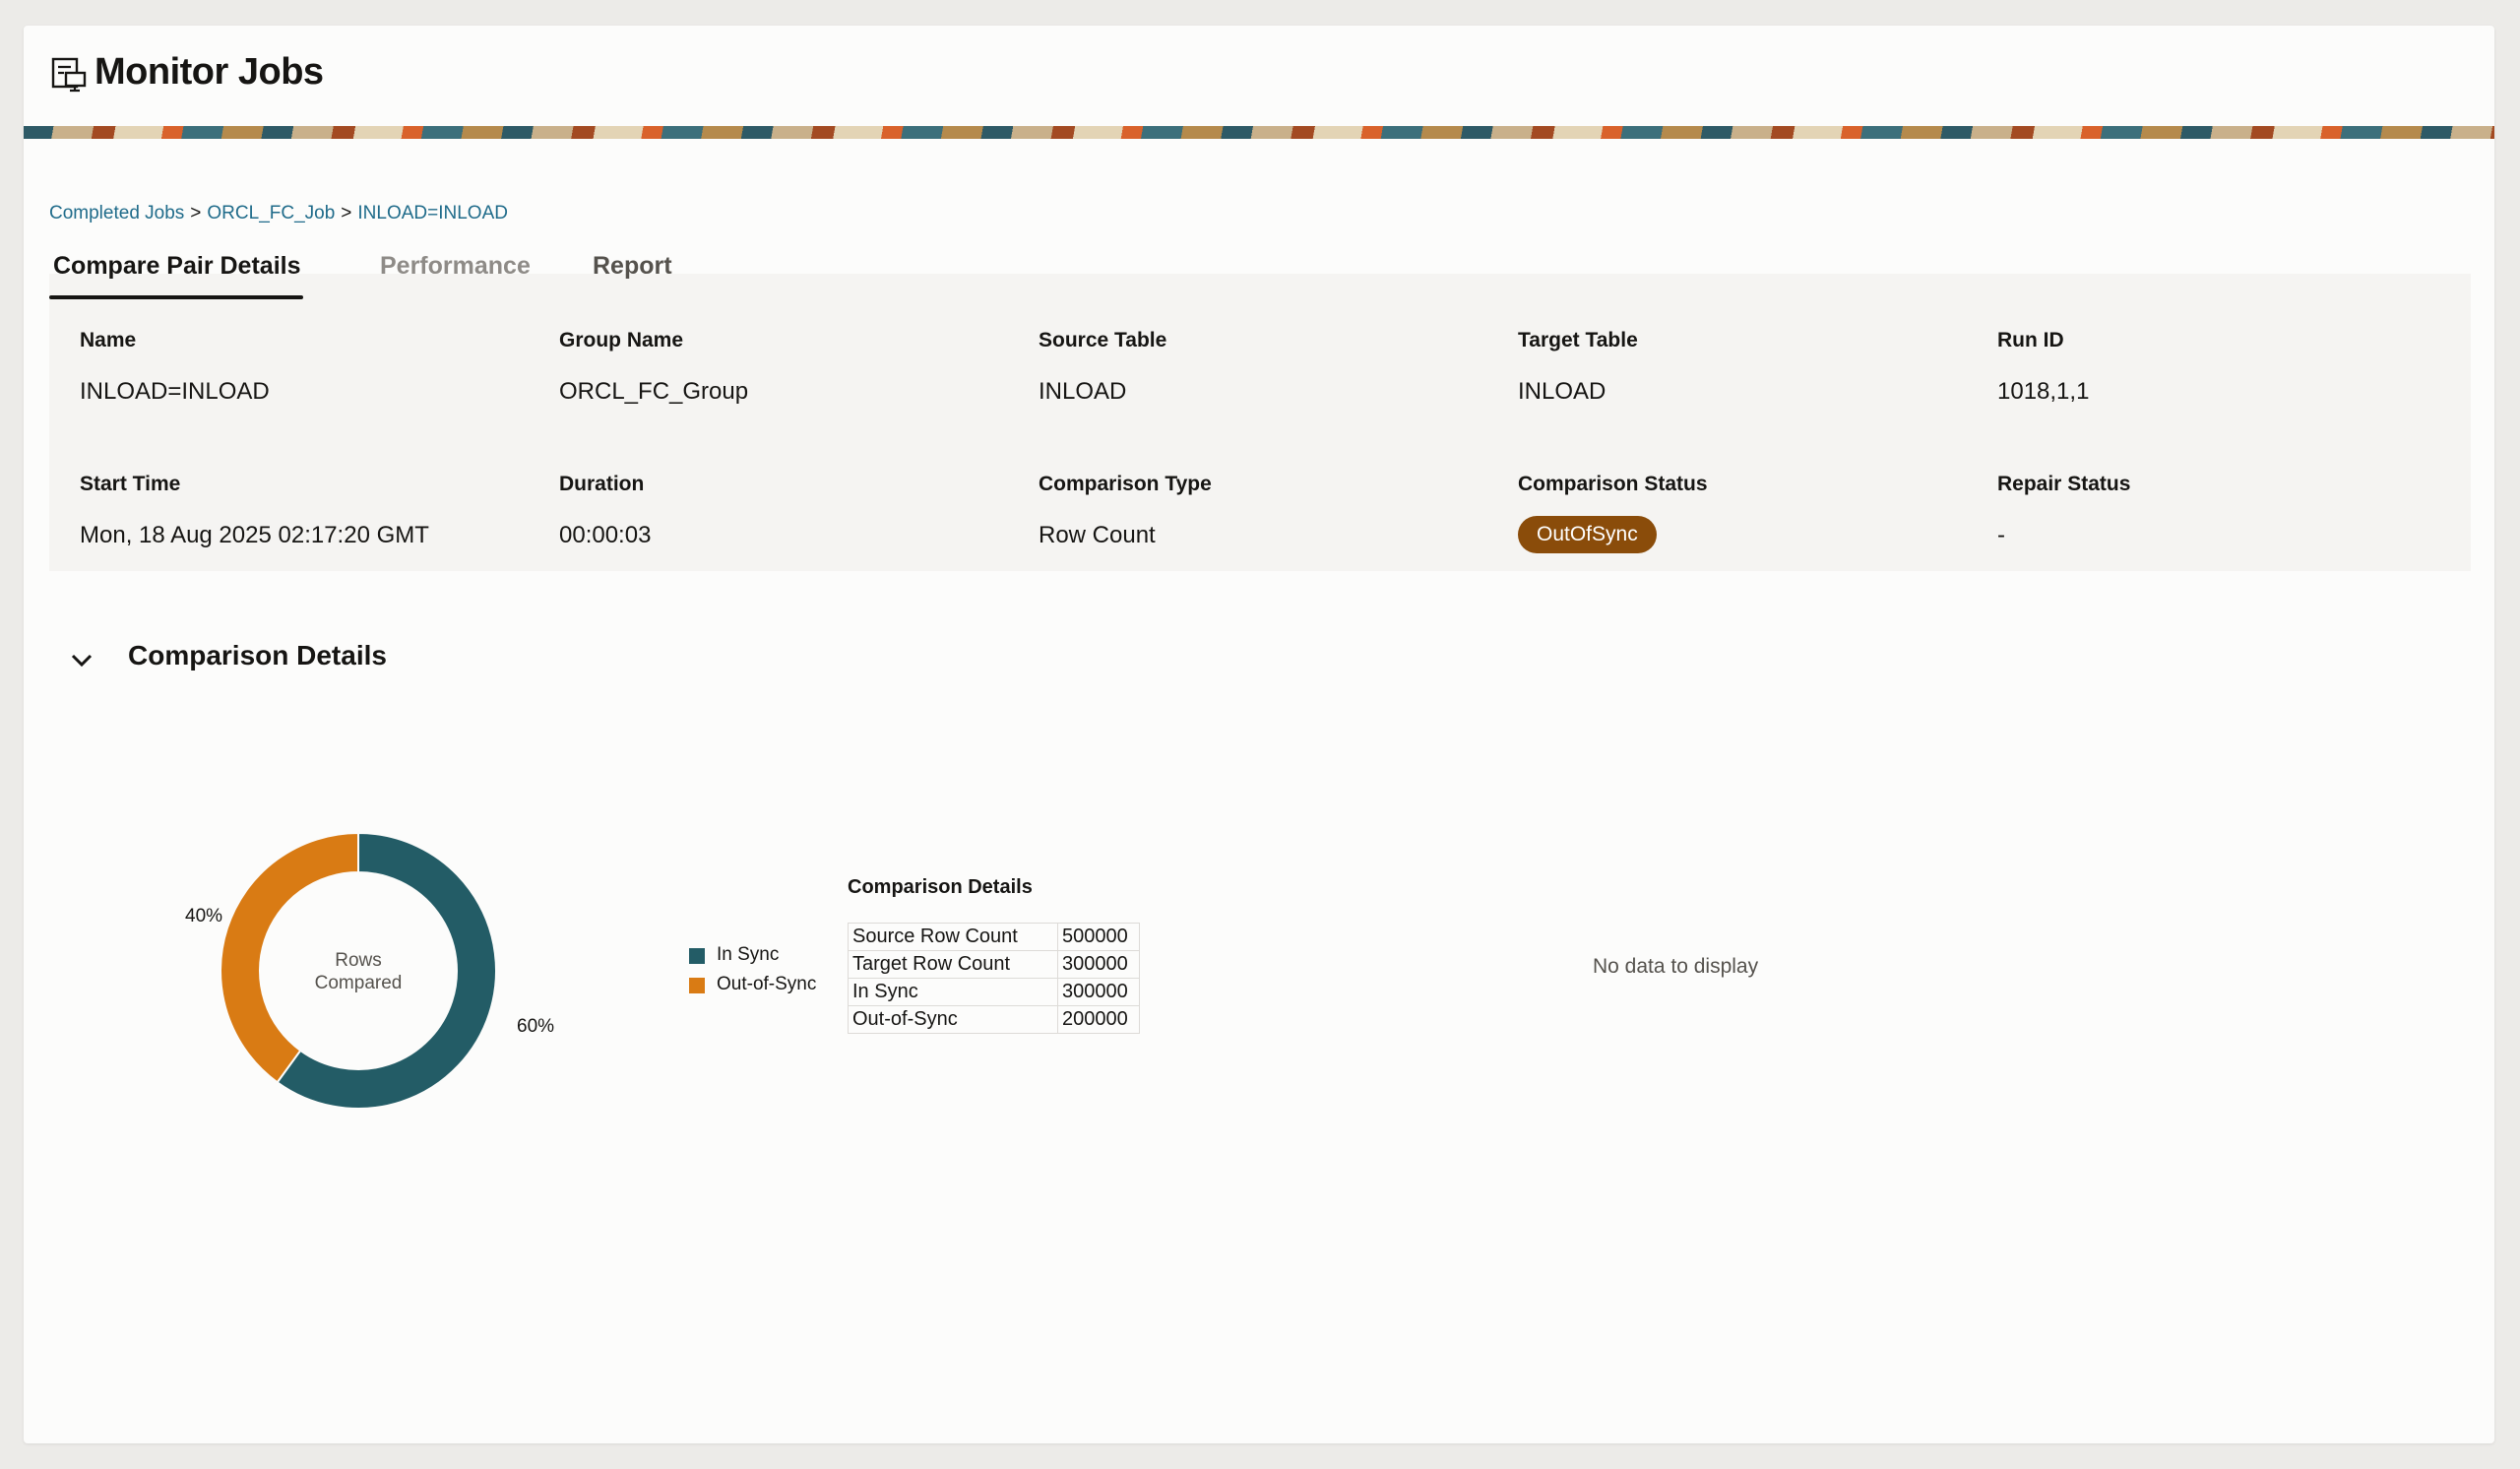 This screenshot has height=1469, width=2520. What do you see at coordinates (953, 937) in the screenshot?
I see `table-cell: Source Row Count` at bounding box center [953, 937].